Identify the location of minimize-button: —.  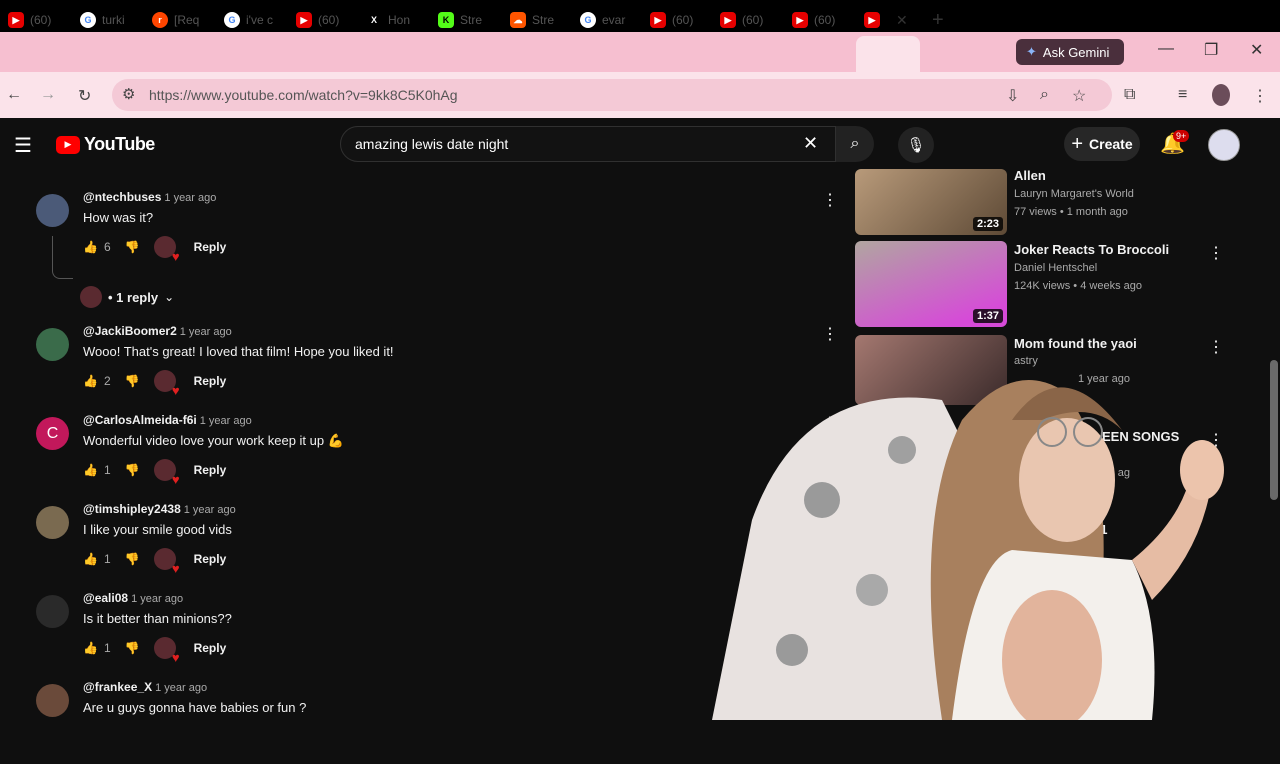
(1166, 49).